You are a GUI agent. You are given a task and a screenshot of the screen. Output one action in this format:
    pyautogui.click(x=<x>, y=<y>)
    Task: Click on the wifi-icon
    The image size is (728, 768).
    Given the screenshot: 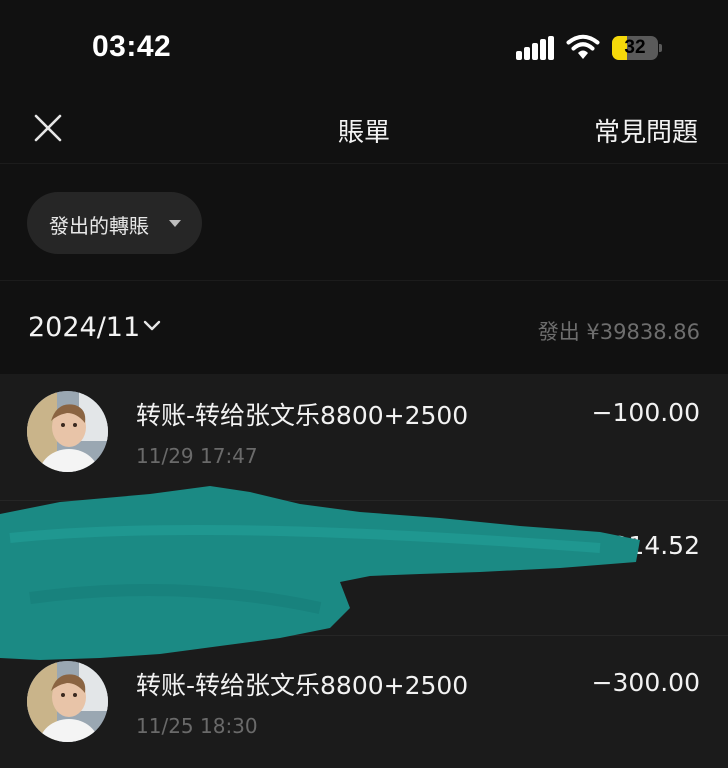 What is the action you would take?
    pyautogui.click(x=583, y=46)
    